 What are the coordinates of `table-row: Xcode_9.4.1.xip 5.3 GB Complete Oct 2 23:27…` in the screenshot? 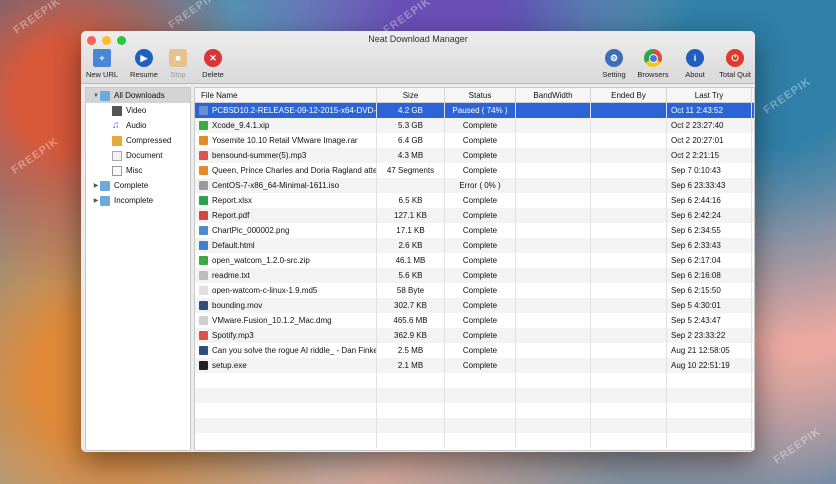 It's located at (474, 125).